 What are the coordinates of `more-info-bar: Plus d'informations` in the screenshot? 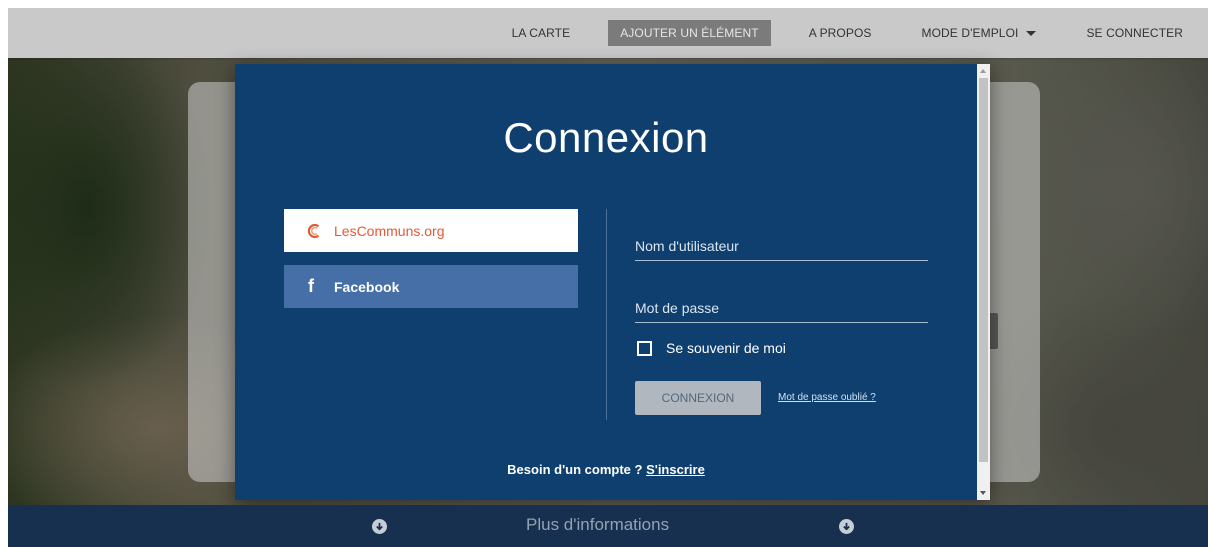 It's located at (608, 526).